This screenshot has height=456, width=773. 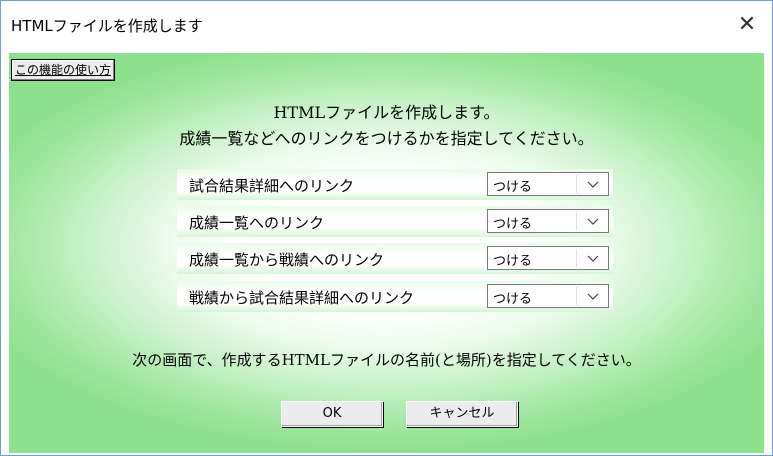 What do you see at coordinates (287, 260) in the screenshot?
I see `option-label: 成績一覧から戦績へのリンク` at bounding box center [287, 260].